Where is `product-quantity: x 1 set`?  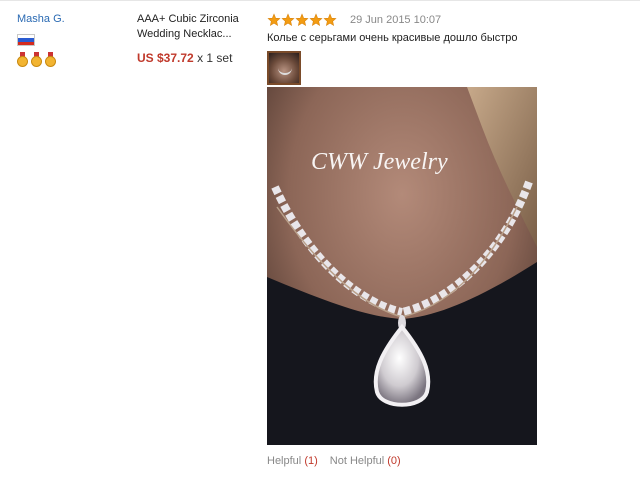 product-quantity: x 1 set is located at coordinates (215, 58).